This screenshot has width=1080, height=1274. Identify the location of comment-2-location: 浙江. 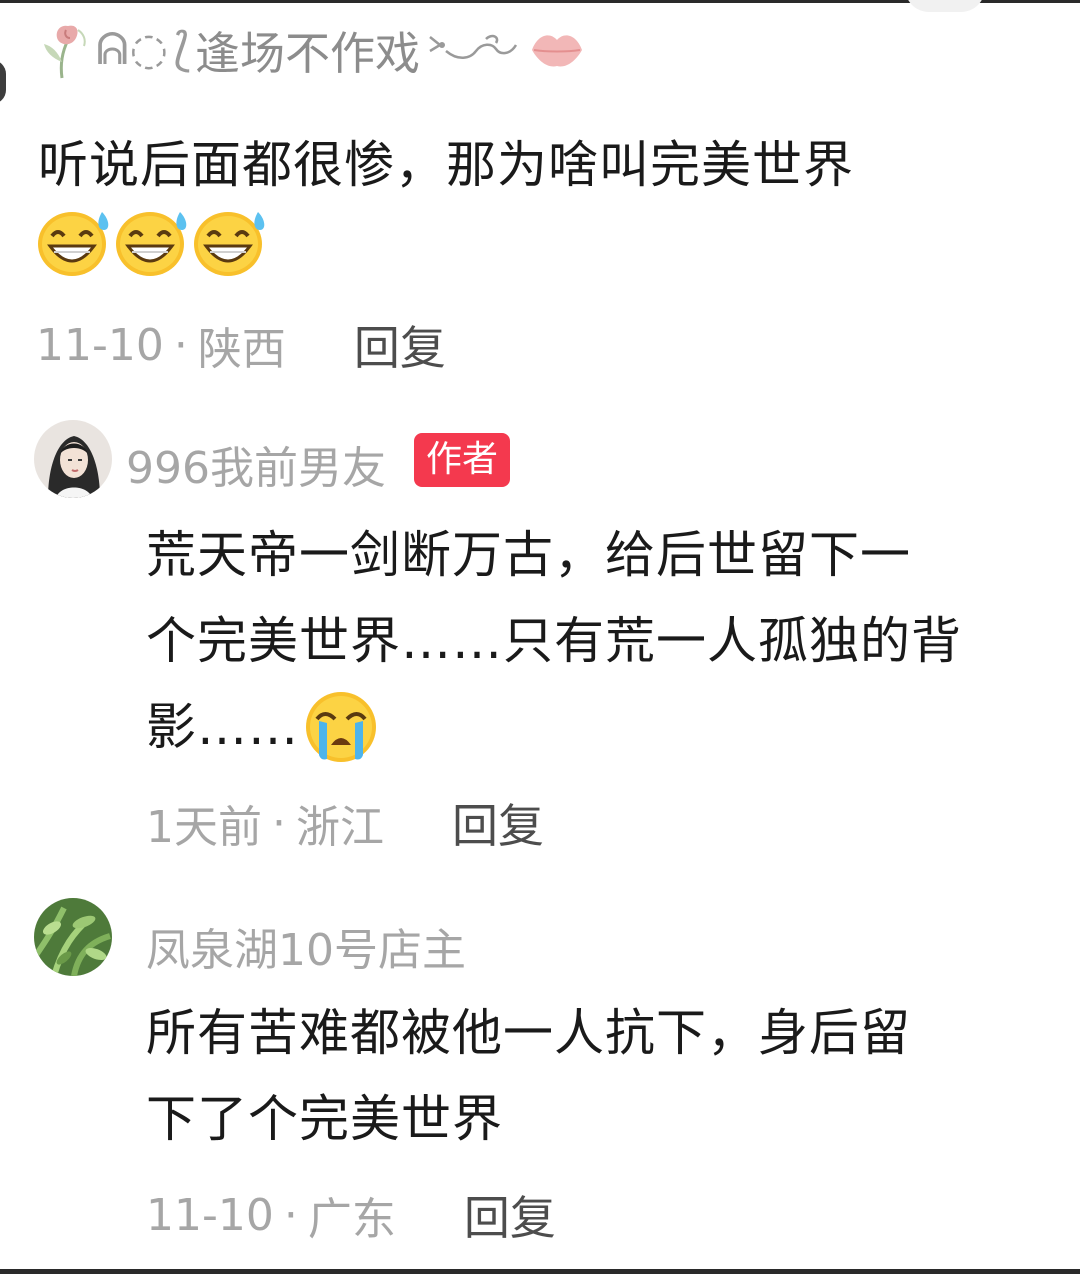
(340, 827).